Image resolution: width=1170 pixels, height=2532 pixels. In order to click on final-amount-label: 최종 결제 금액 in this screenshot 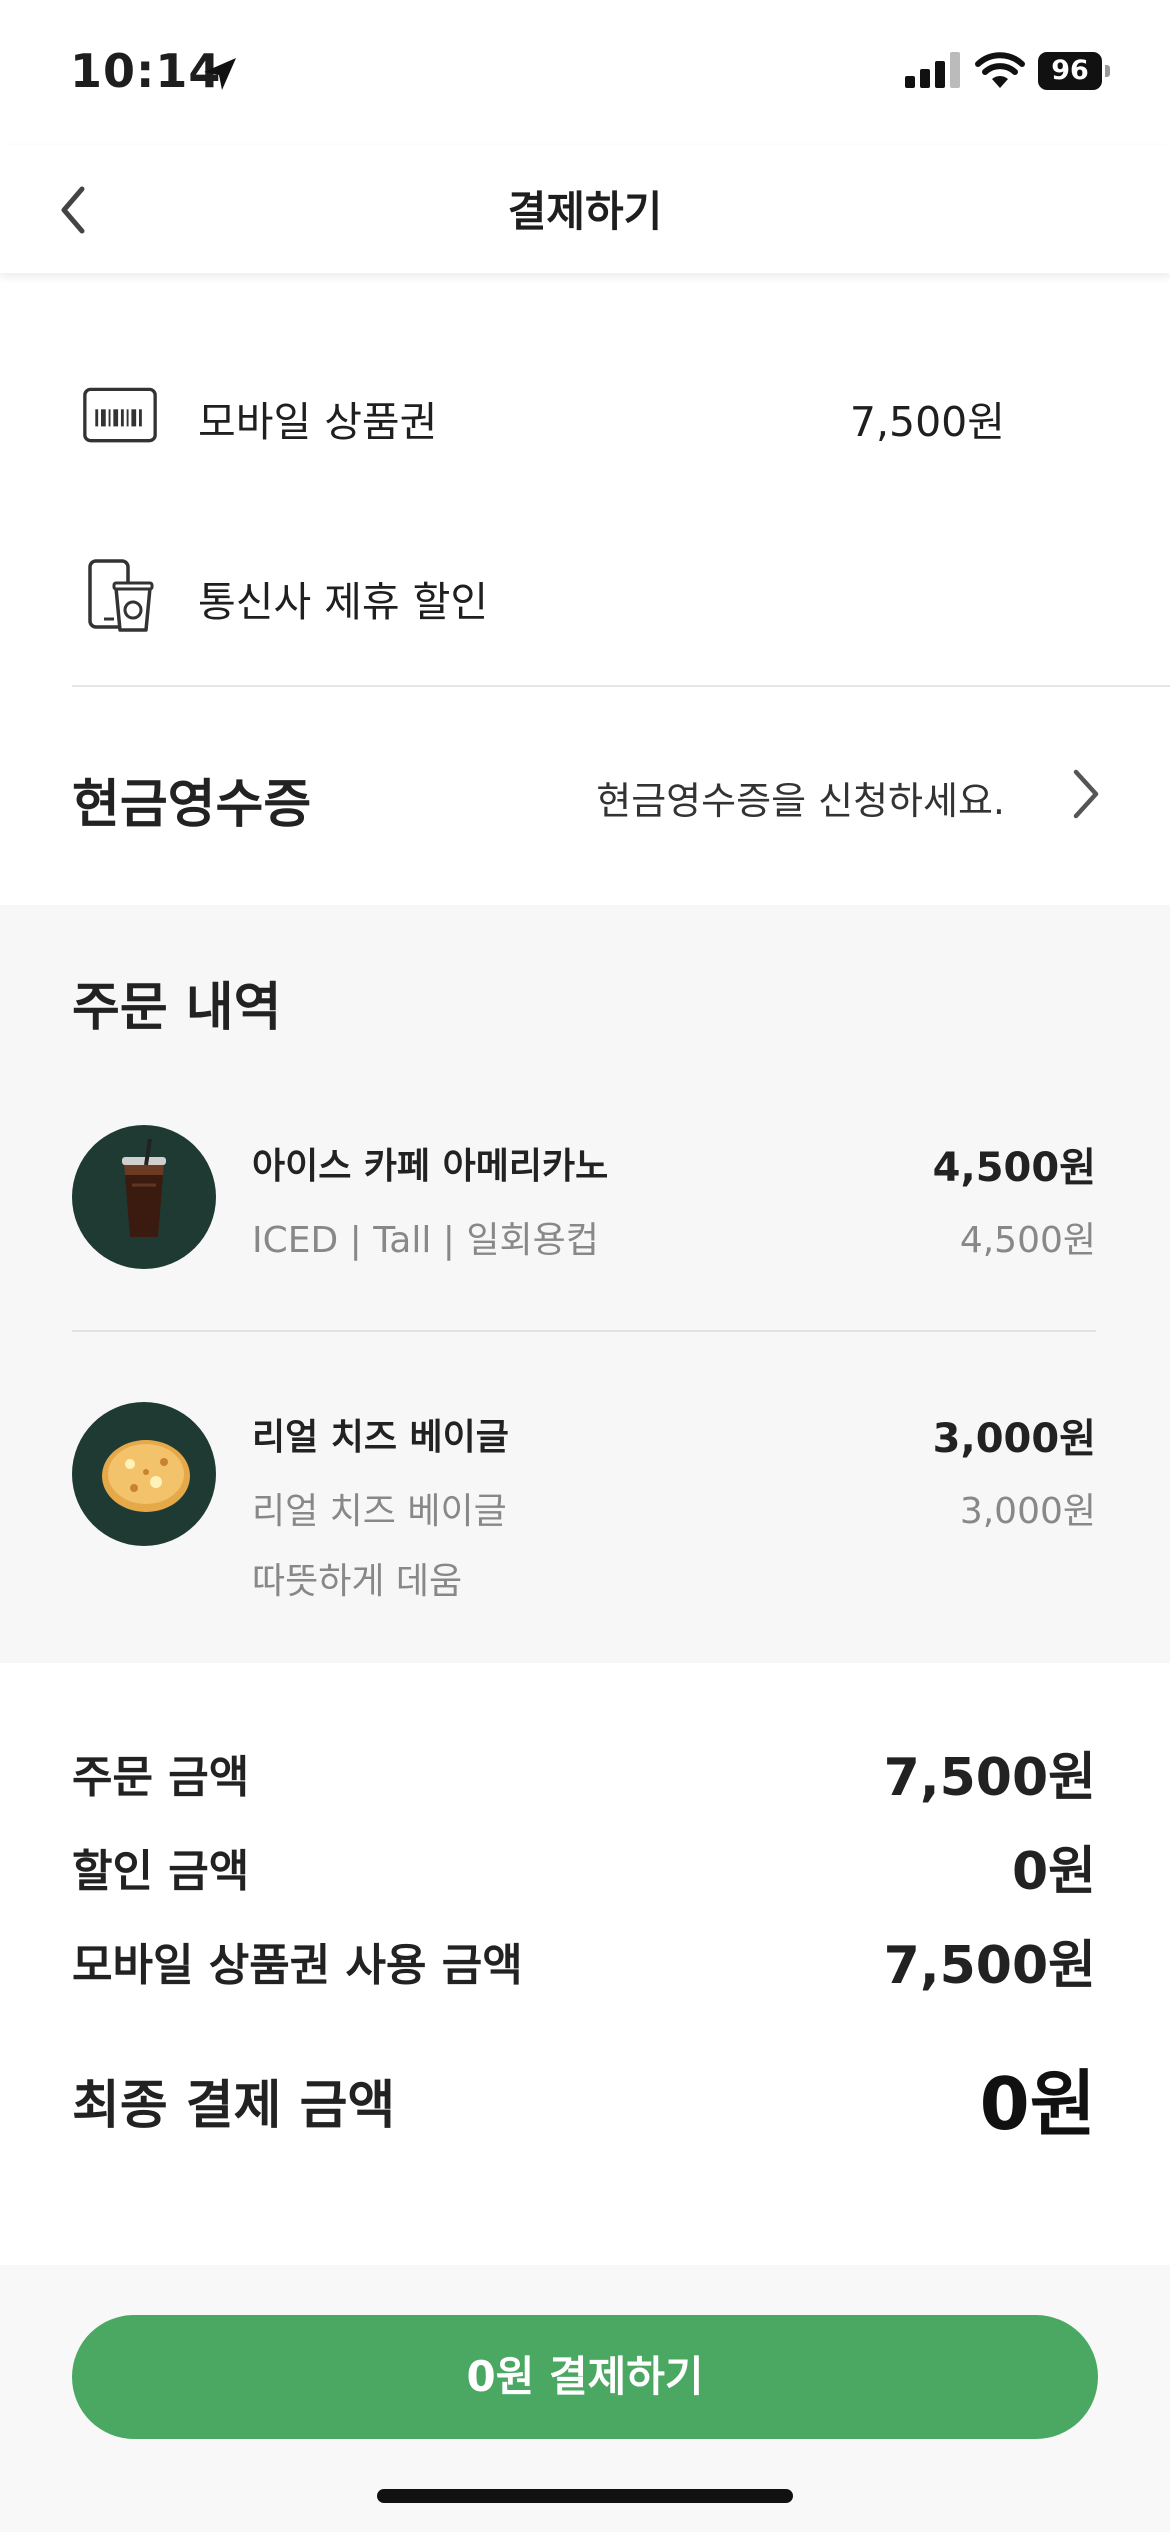, I will do `click(234, 2106)`.